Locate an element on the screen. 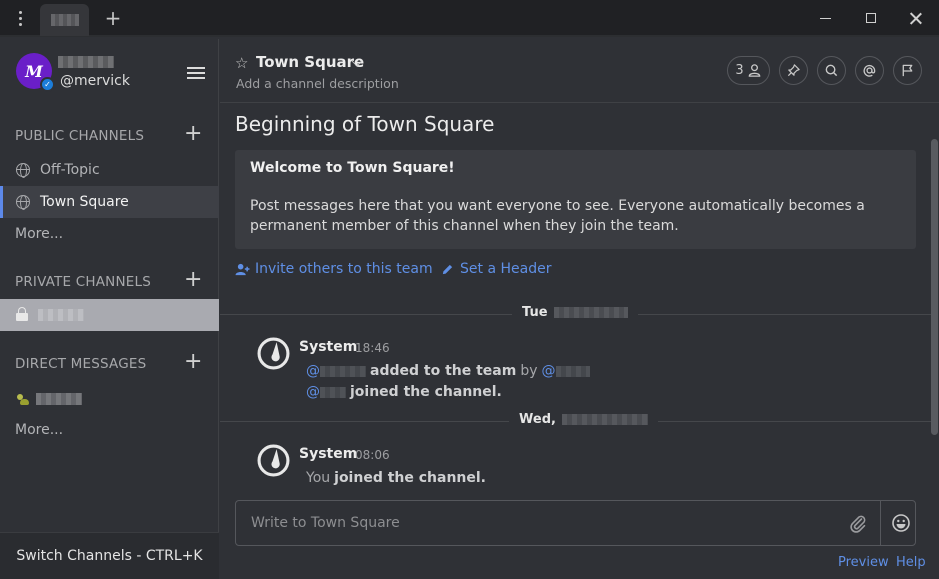 This screenshot has width=939, height=579. user-status-icon is located at coordinates (23, 399).